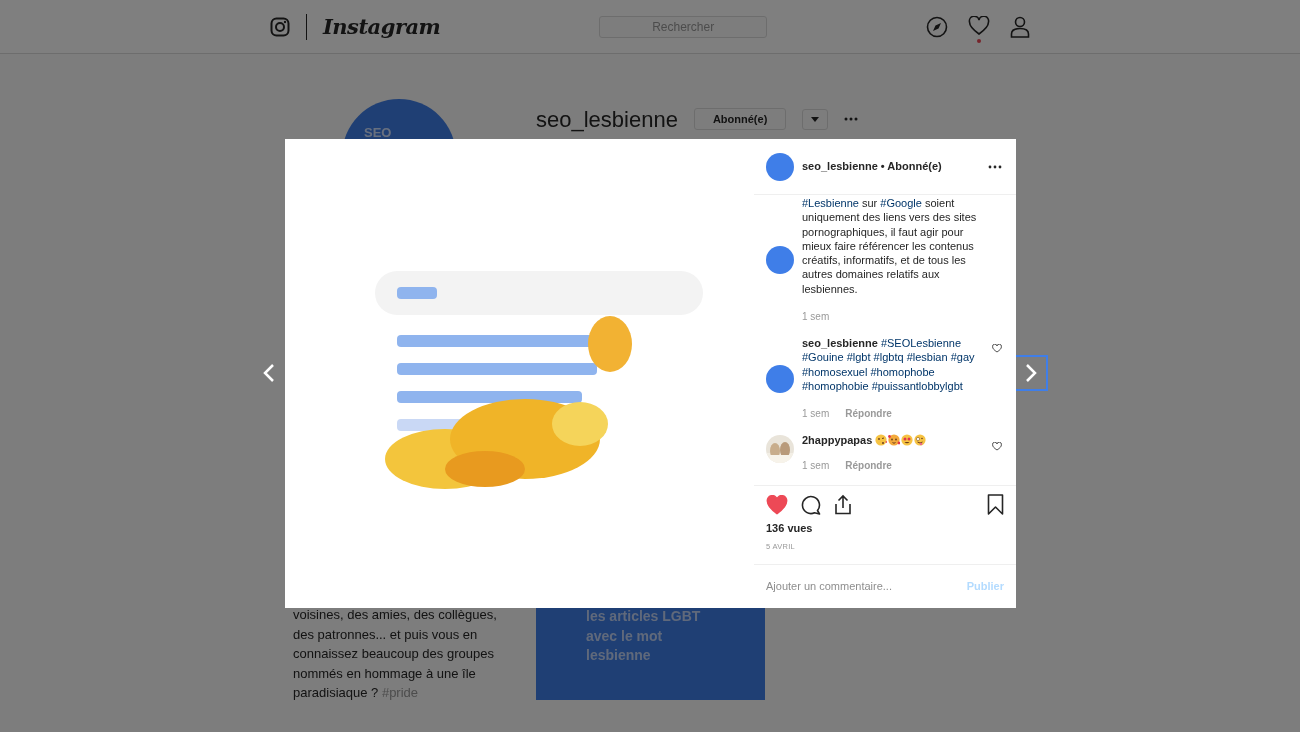  What do you see at coordinates (891, 166) in the screenshot?
I see `author-name: seo_lesbienne • Abonné(e)` at bounding box center [891, 166].